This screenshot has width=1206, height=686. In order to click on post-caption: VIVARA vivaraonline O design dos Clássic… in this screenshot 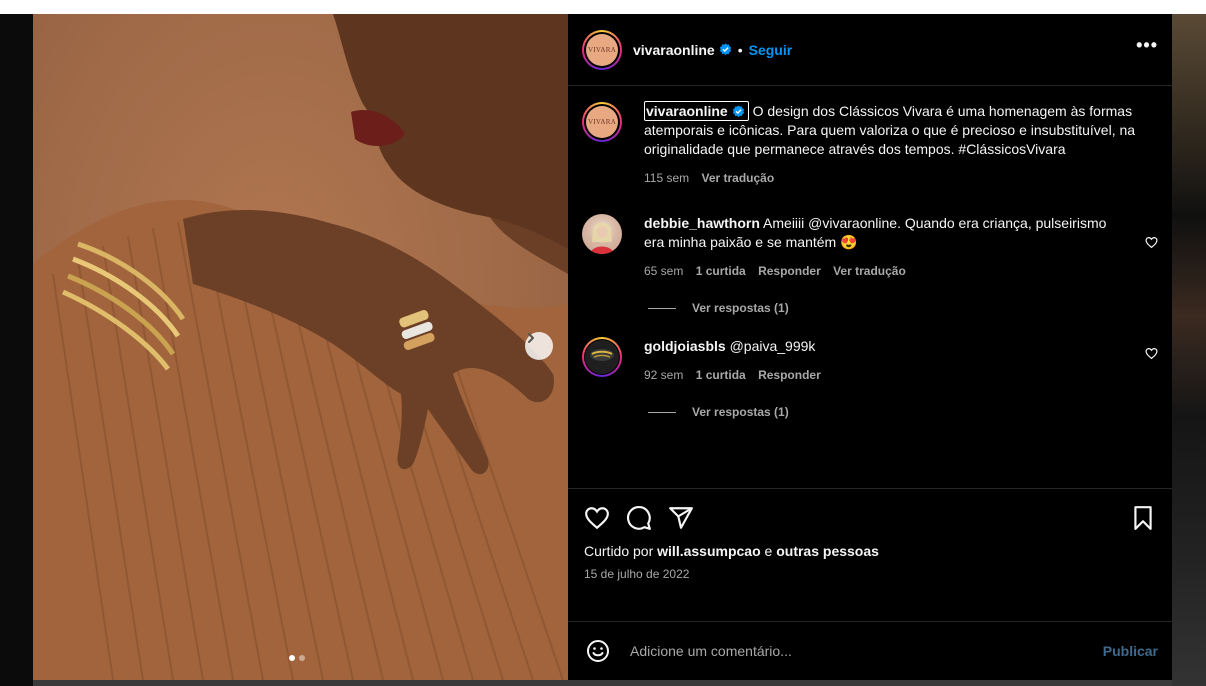, I will do `click(870, 144)`.